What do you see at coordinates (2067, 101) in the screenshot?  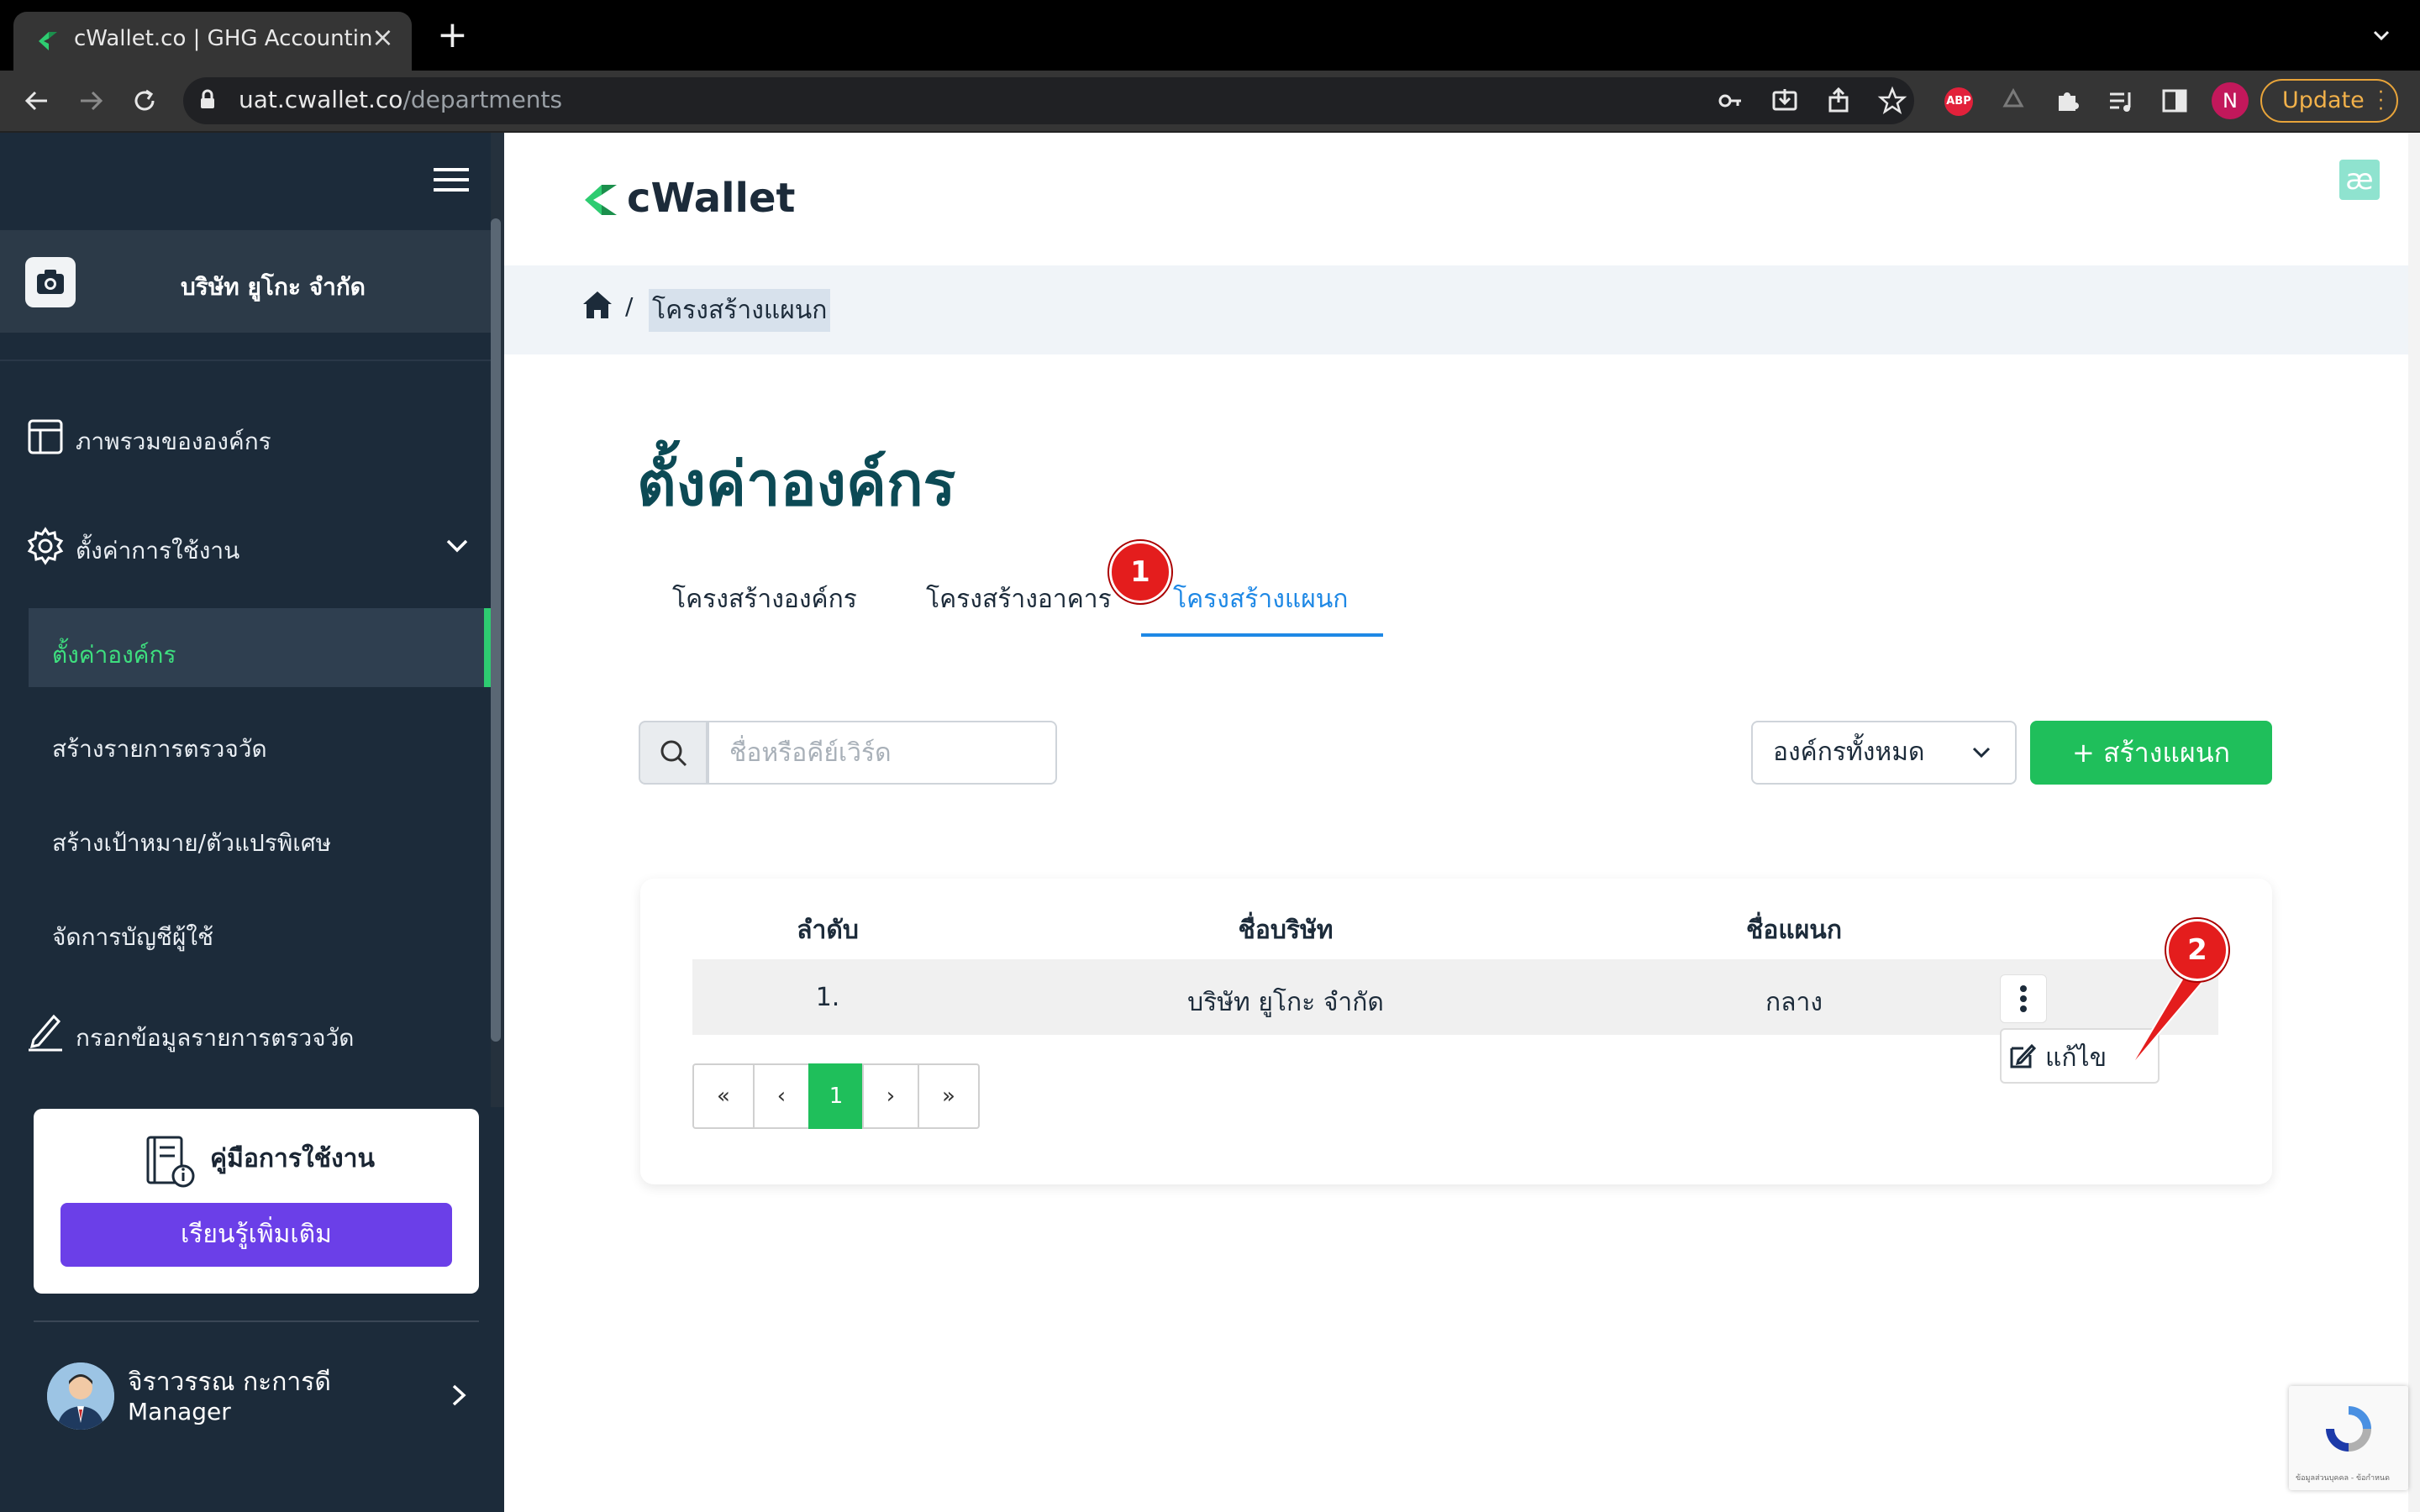 I see `extensions-puzzle-icon` at bounding box center [2067, 101].